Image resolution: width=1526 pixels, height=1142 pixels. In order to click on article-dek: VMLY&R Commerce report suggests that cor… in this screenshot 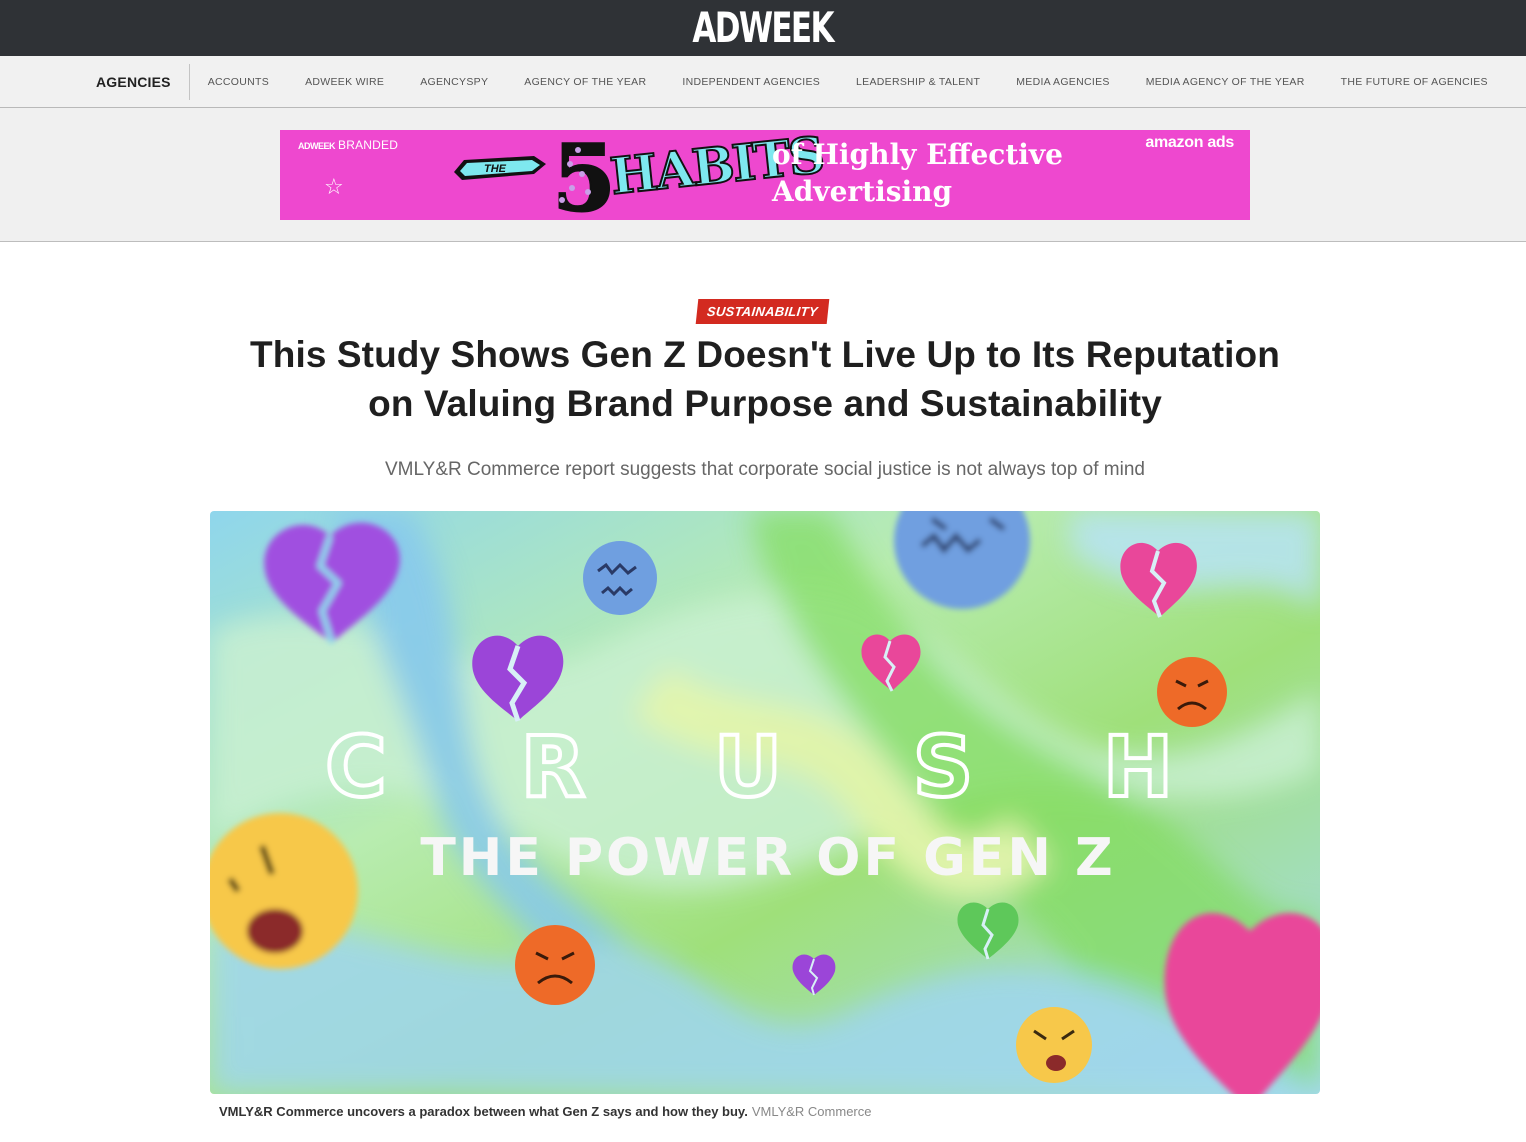, I will do `click(765, 469)`.